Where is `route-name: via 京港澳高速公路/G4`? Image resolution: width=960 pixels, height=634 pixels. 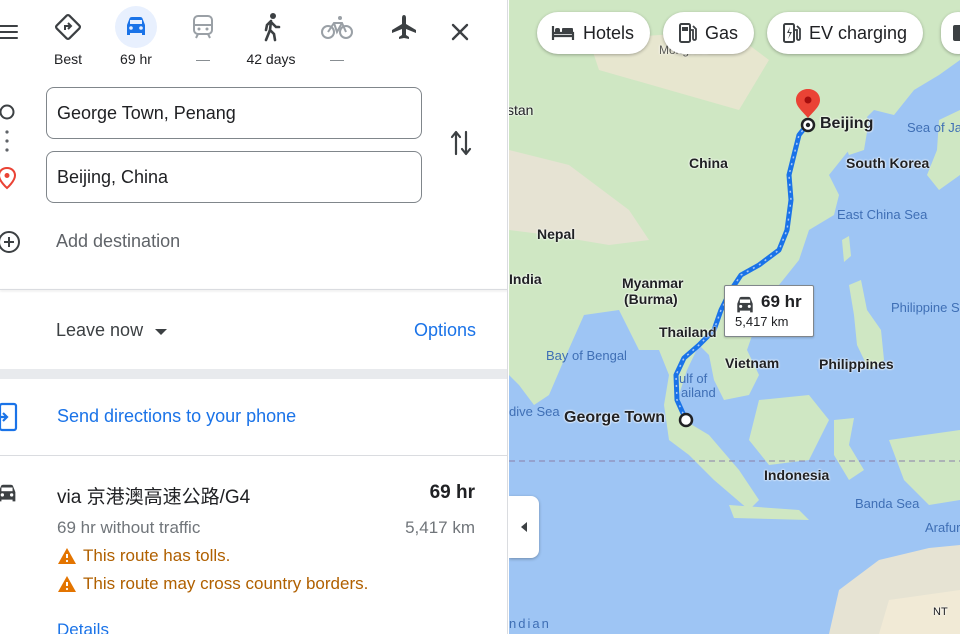
route-name: via 京港澳高速公路/G4 is located at coordinates (153, 495).